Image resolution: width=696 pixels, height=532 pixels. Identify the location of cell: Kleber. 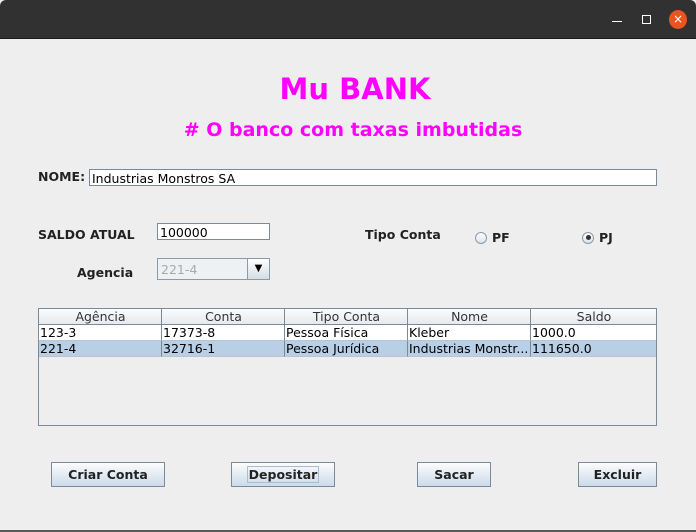
(469, 333).